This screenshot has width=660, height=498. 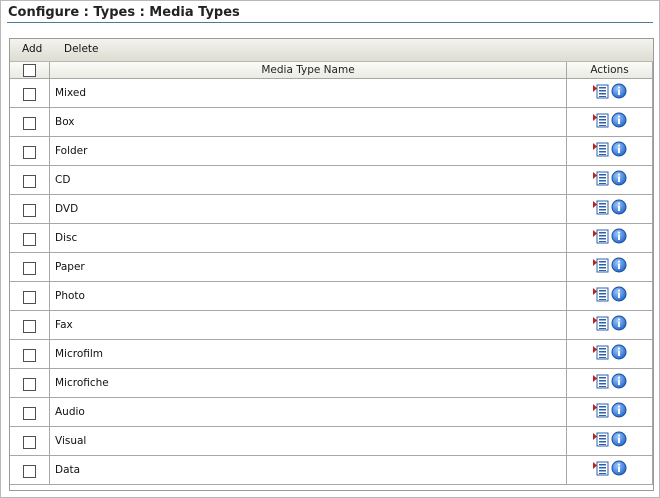 I want to click on page-title: Configure : Types : Media Types, so click(x=124, y=12).